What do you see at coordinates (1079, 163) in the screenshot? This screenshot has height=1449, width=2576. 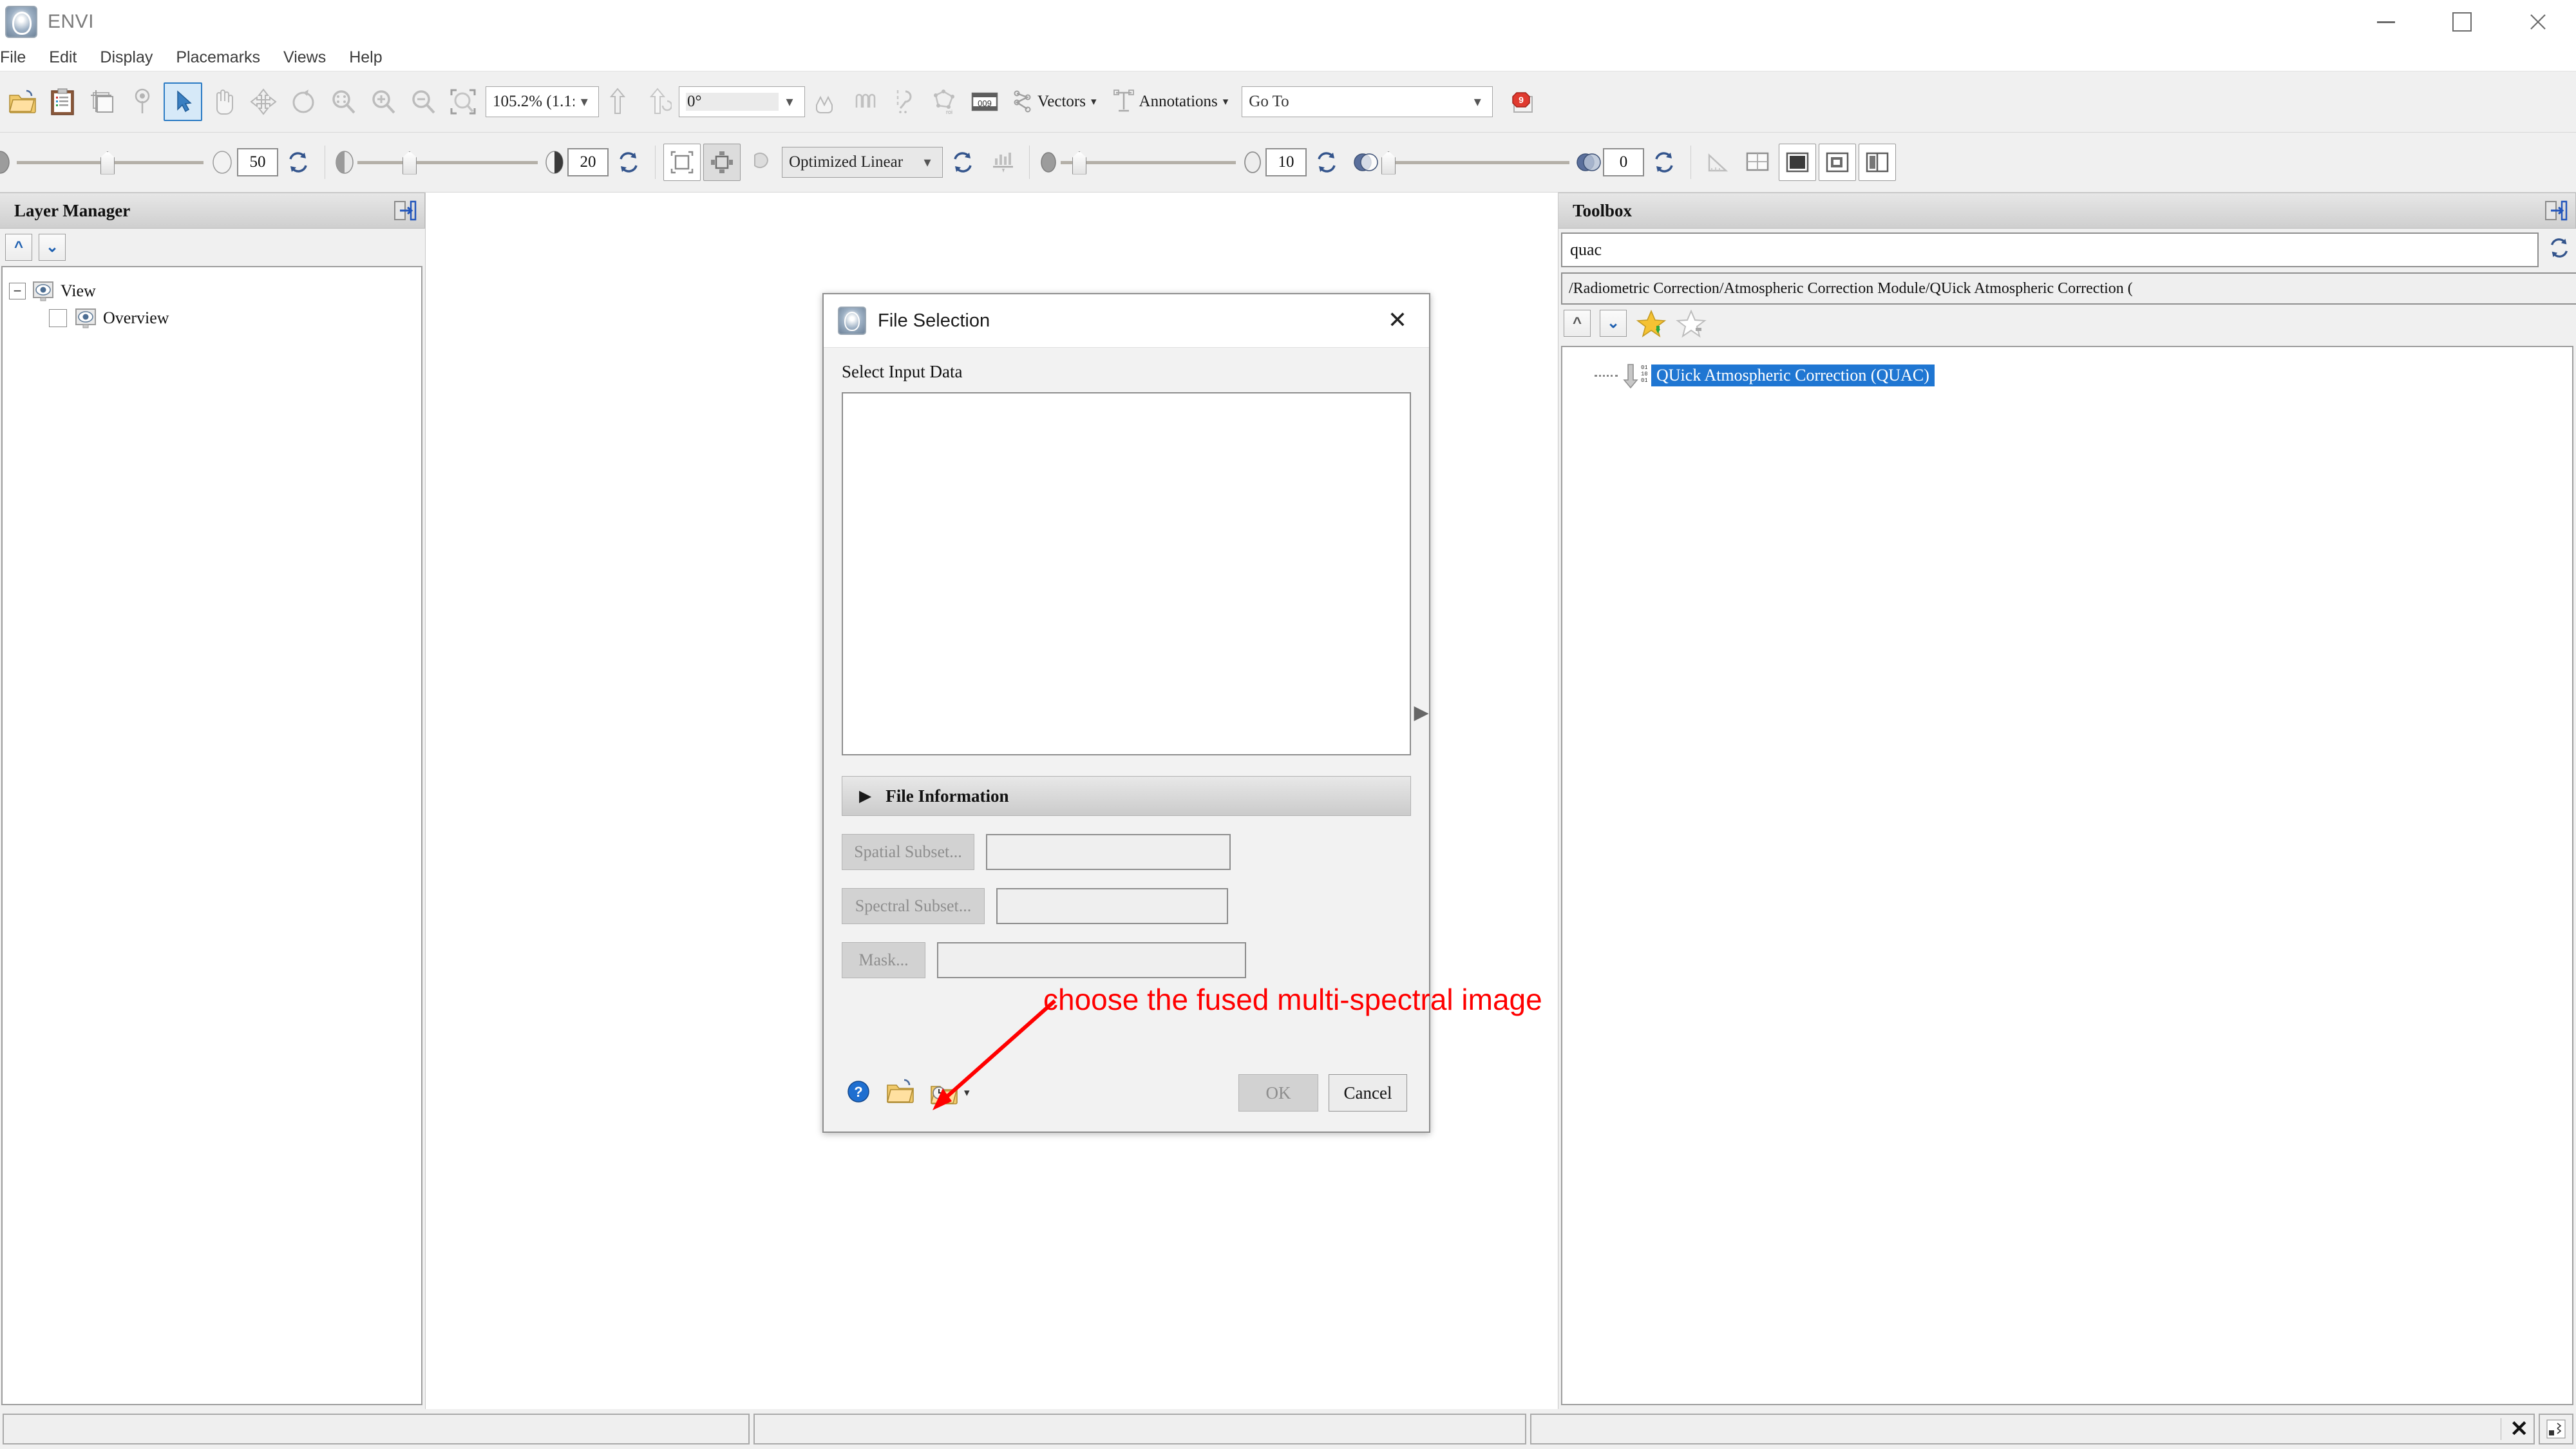 I see `sharpen-slider-thumb` at bounding box center [1079, 163].